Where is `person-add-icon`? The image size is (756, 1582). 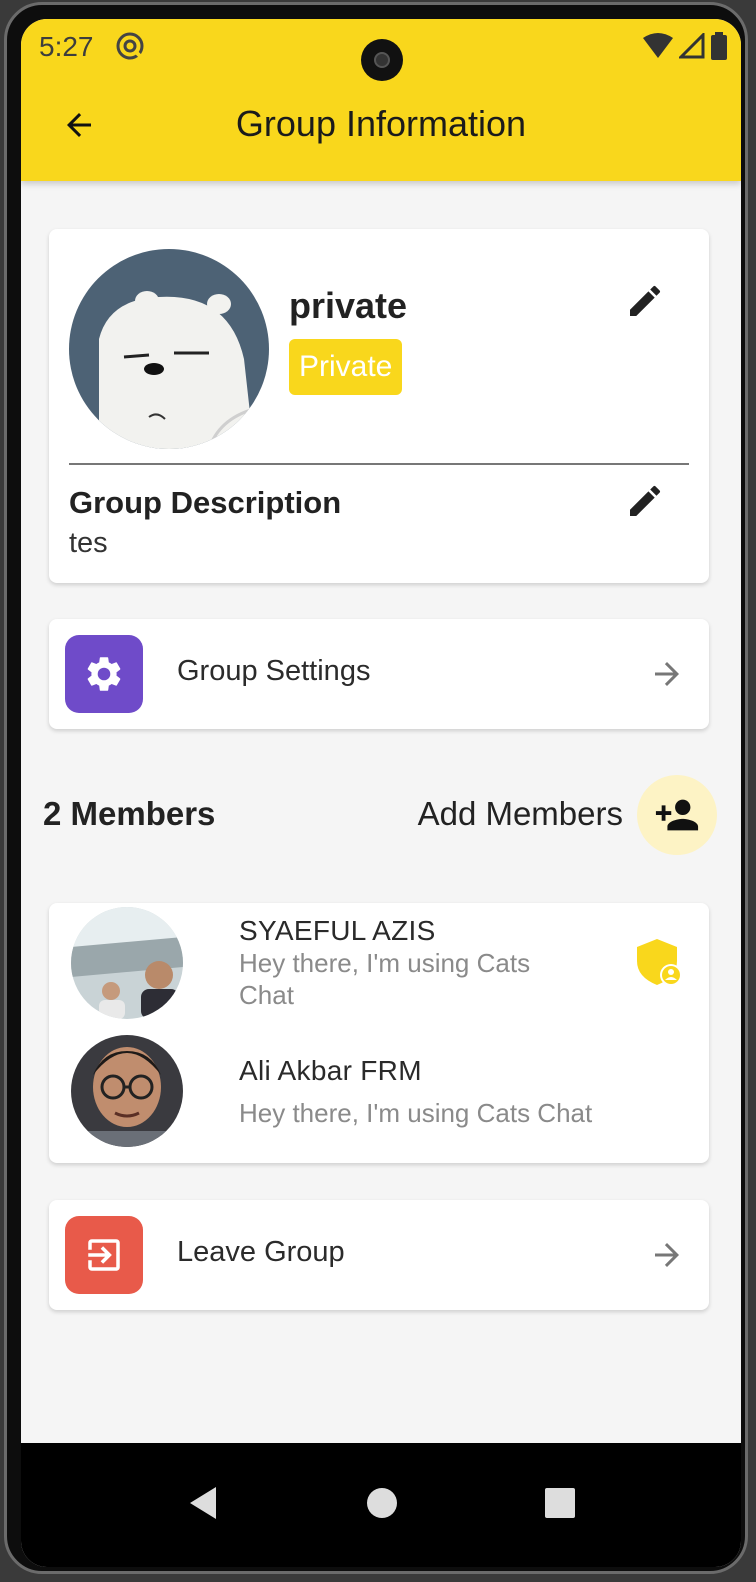 person-add-icon is located at coordinates (677, 815).